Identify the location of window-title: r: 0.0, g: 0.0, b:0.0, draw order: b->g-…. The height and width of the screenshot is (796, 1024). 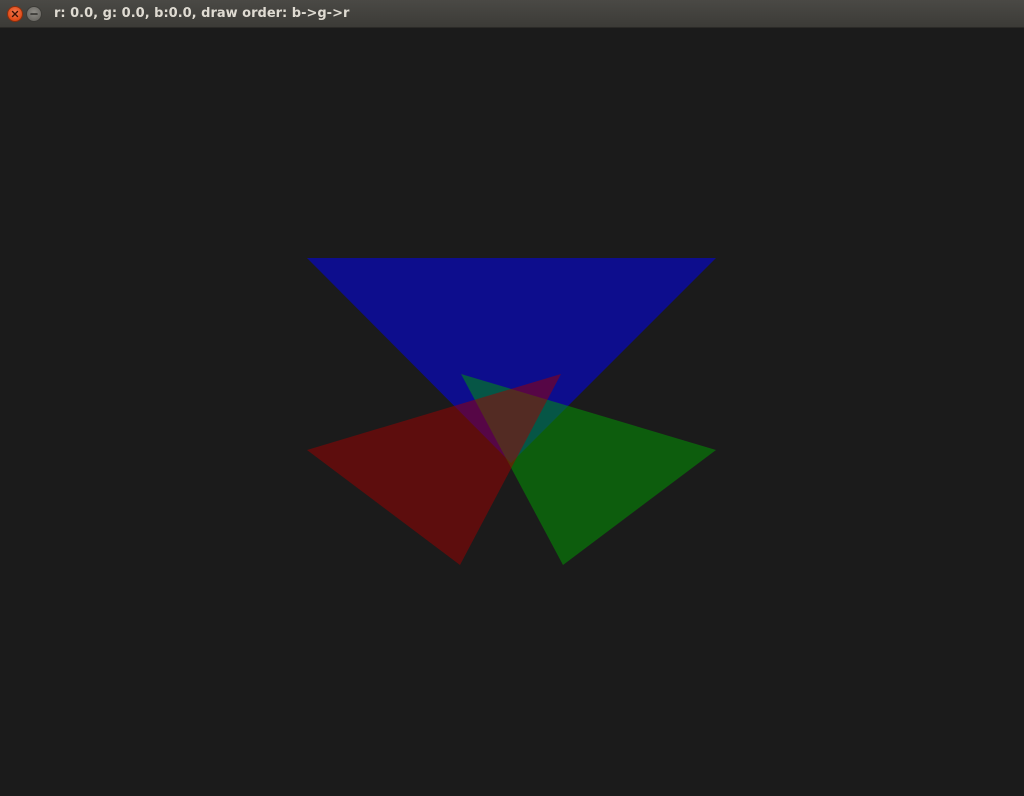
(202, 13).